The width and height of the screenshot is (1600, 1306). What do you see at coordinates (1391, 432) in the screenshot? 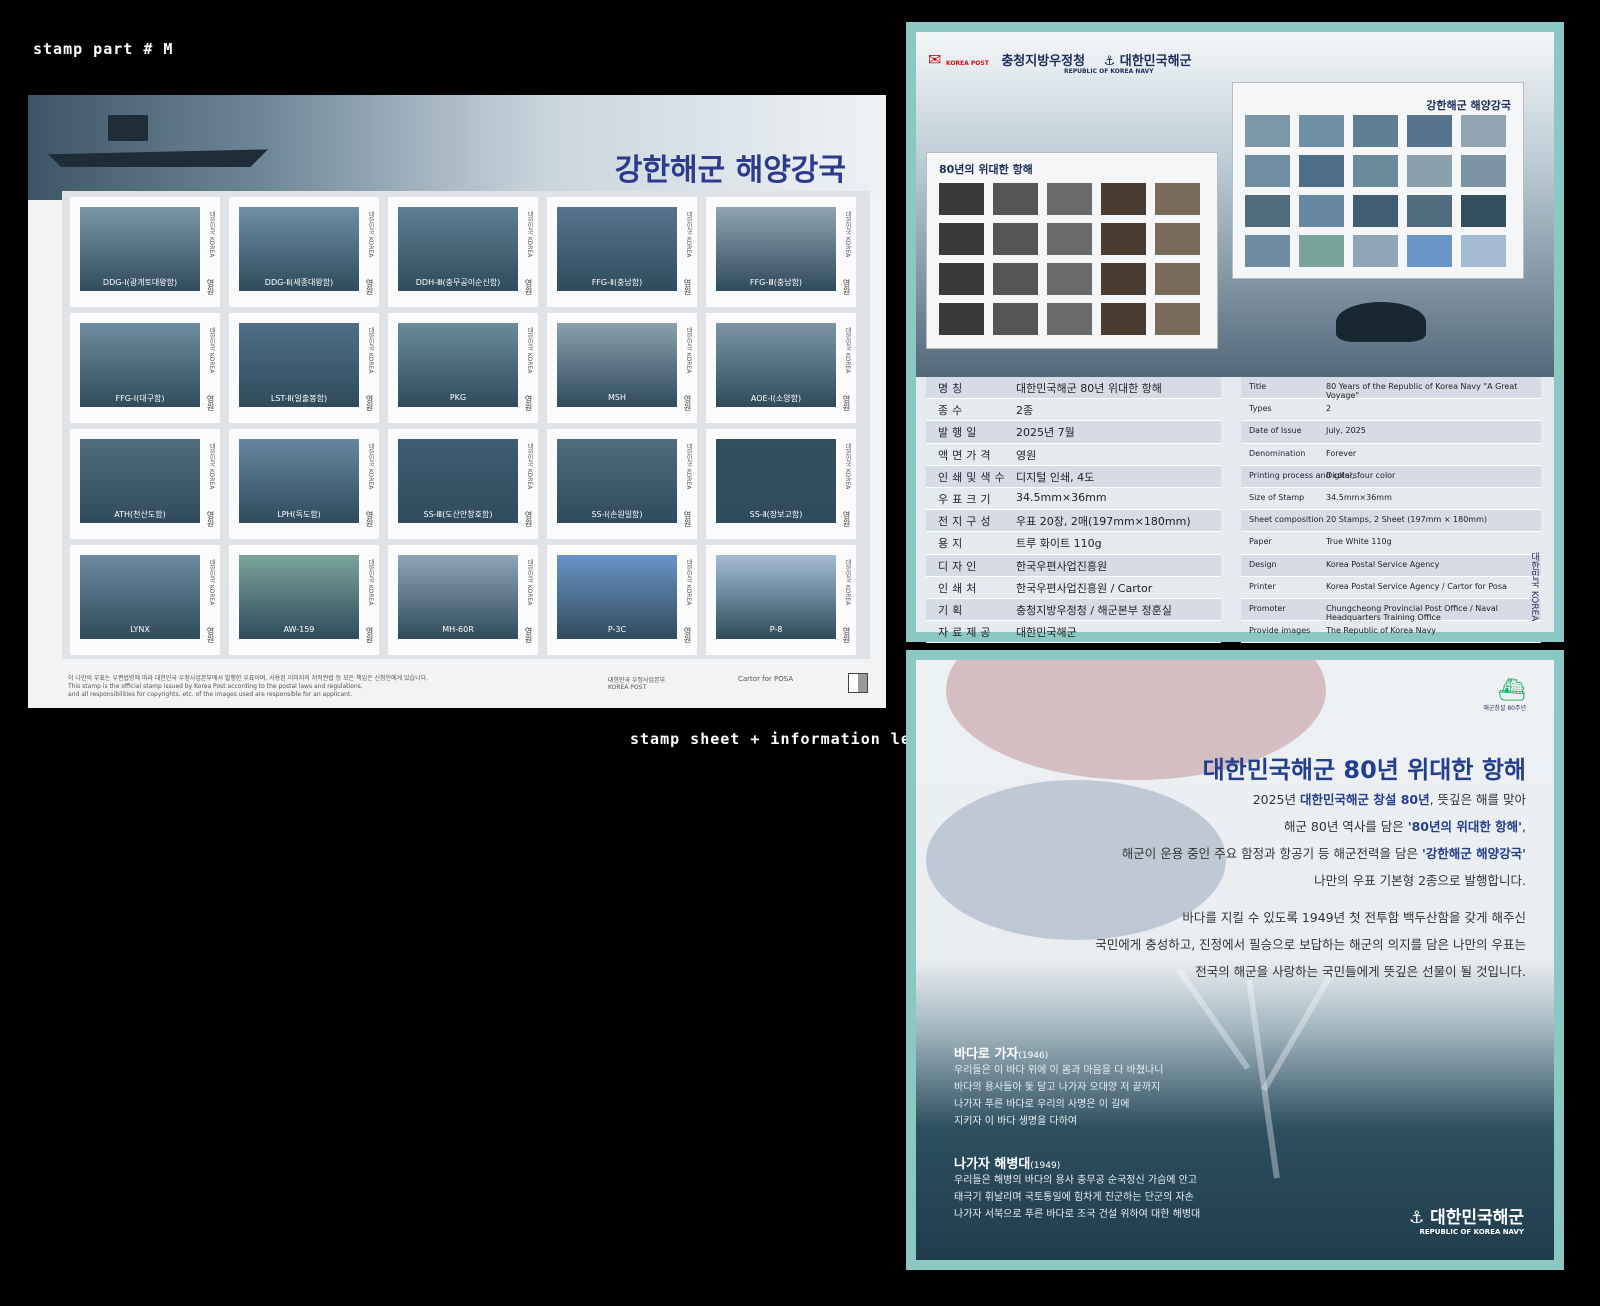
I see `info-row: Date of Issue July, 2025` at bounding box center [1391, 432].